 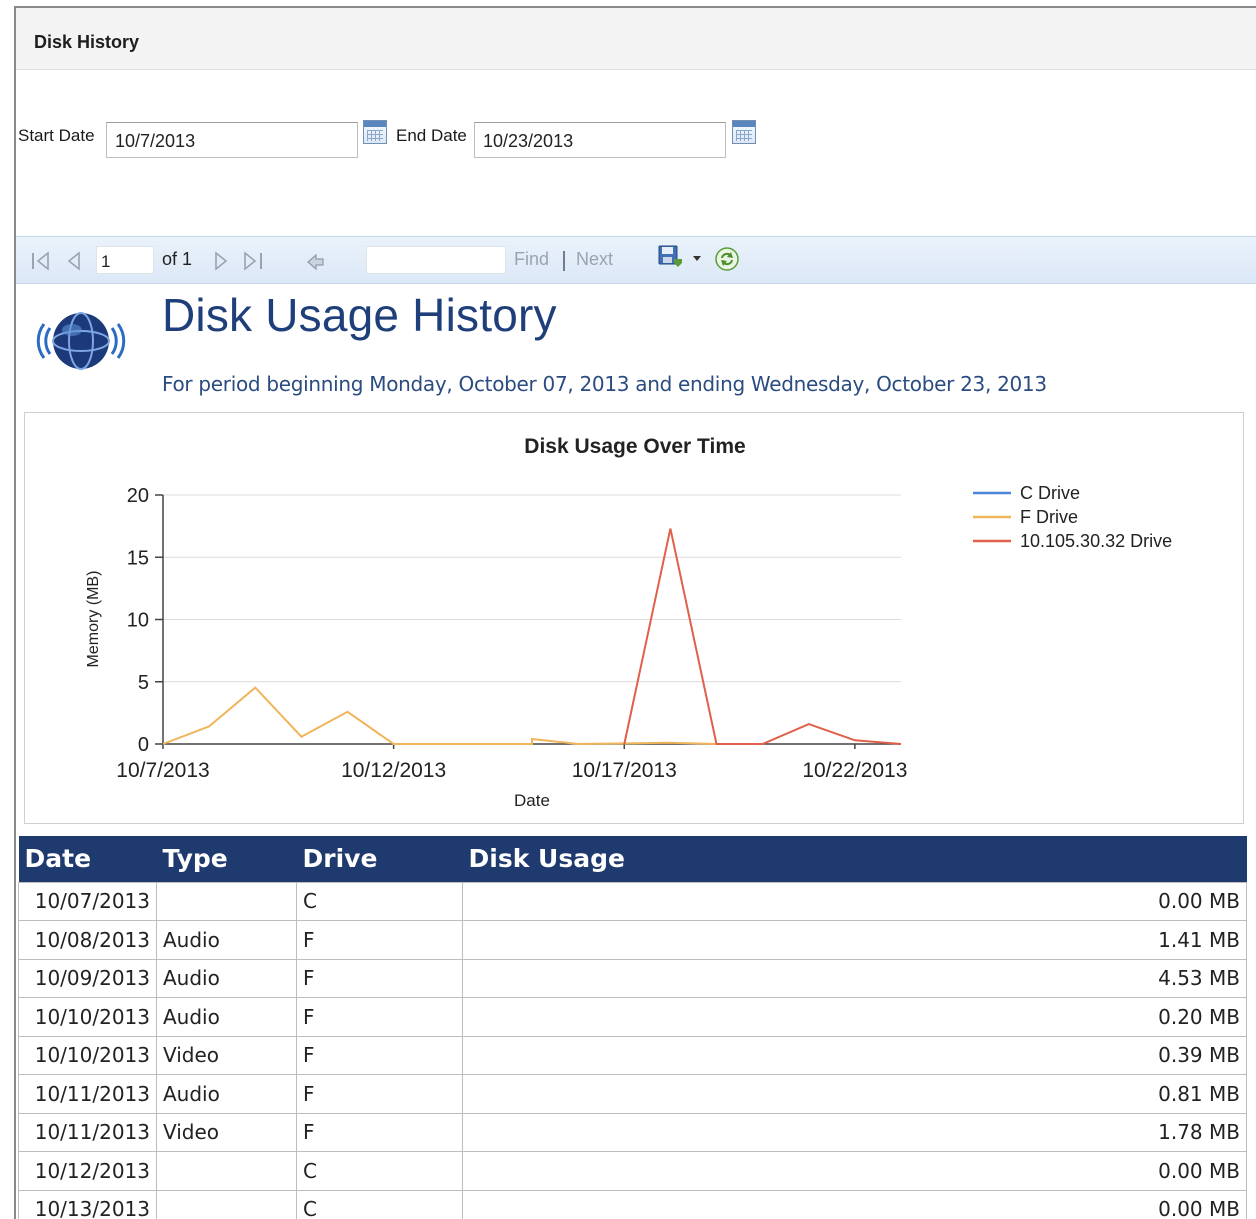 What do you see at coordinates (854, 1055) in the screenshot?
I see `cell-disk-usage: 0.39 MB` at bounding box center [854, 1055].